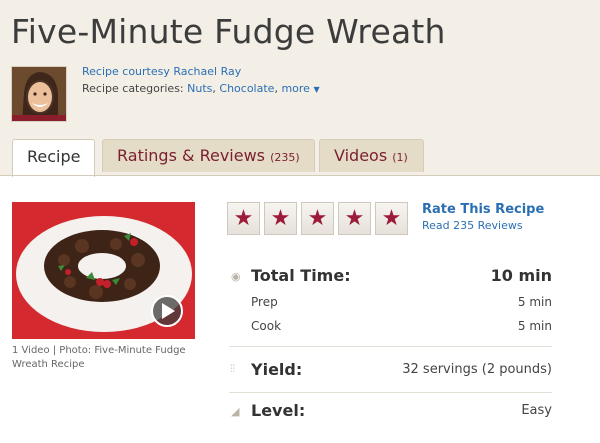 This screenshot has height=443, width=600. Describe the element at coordinates (232, 369) in the screenshot. I see `servings-icon: ⫶⫶` at that location.